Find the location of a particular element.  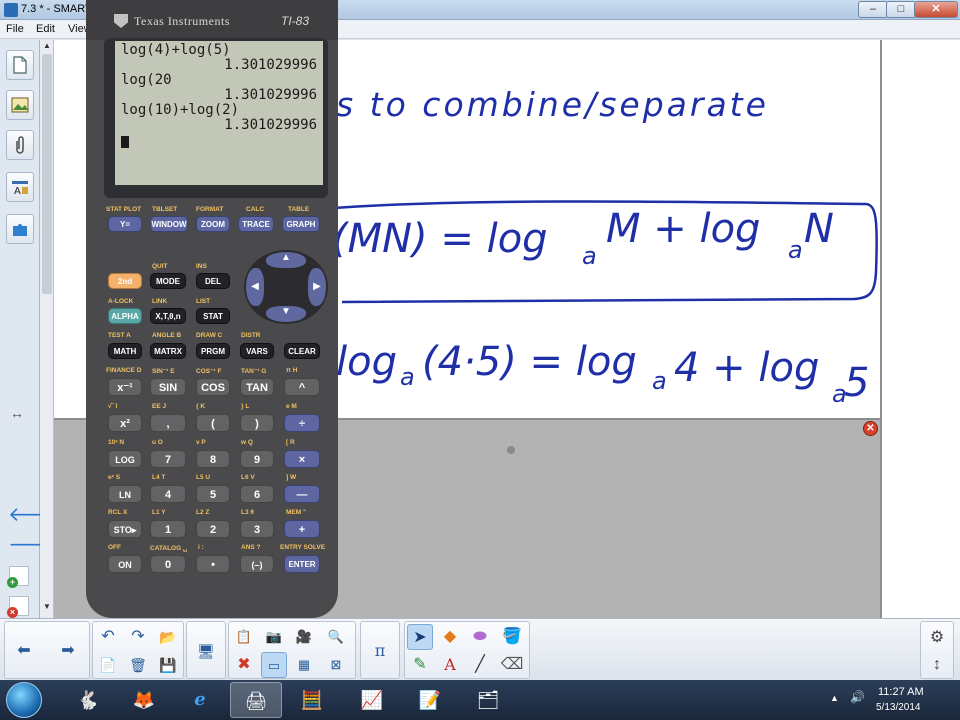

key-open-paren: ( is located at coordinates (213, 423).